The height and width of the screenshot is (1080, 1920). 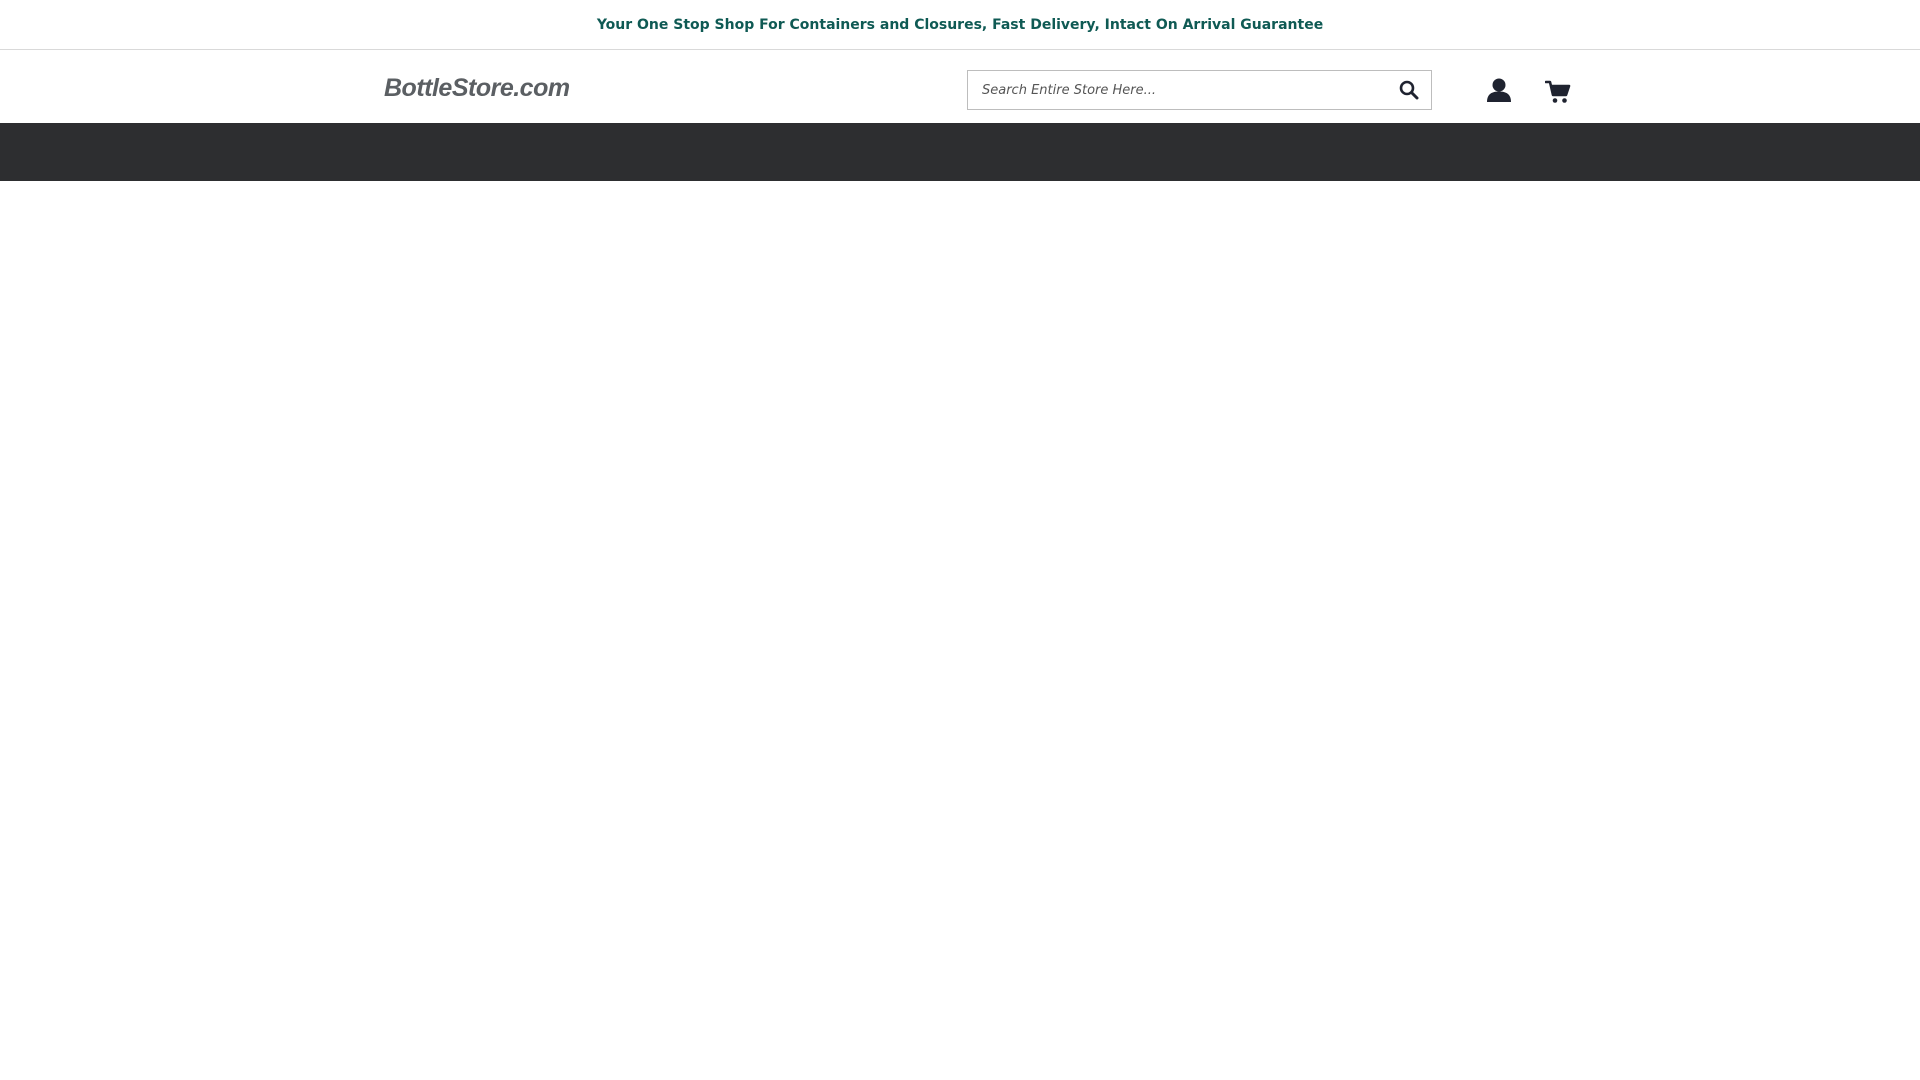 I want to click on logo-mark-icon, so click(x=355, y=88).